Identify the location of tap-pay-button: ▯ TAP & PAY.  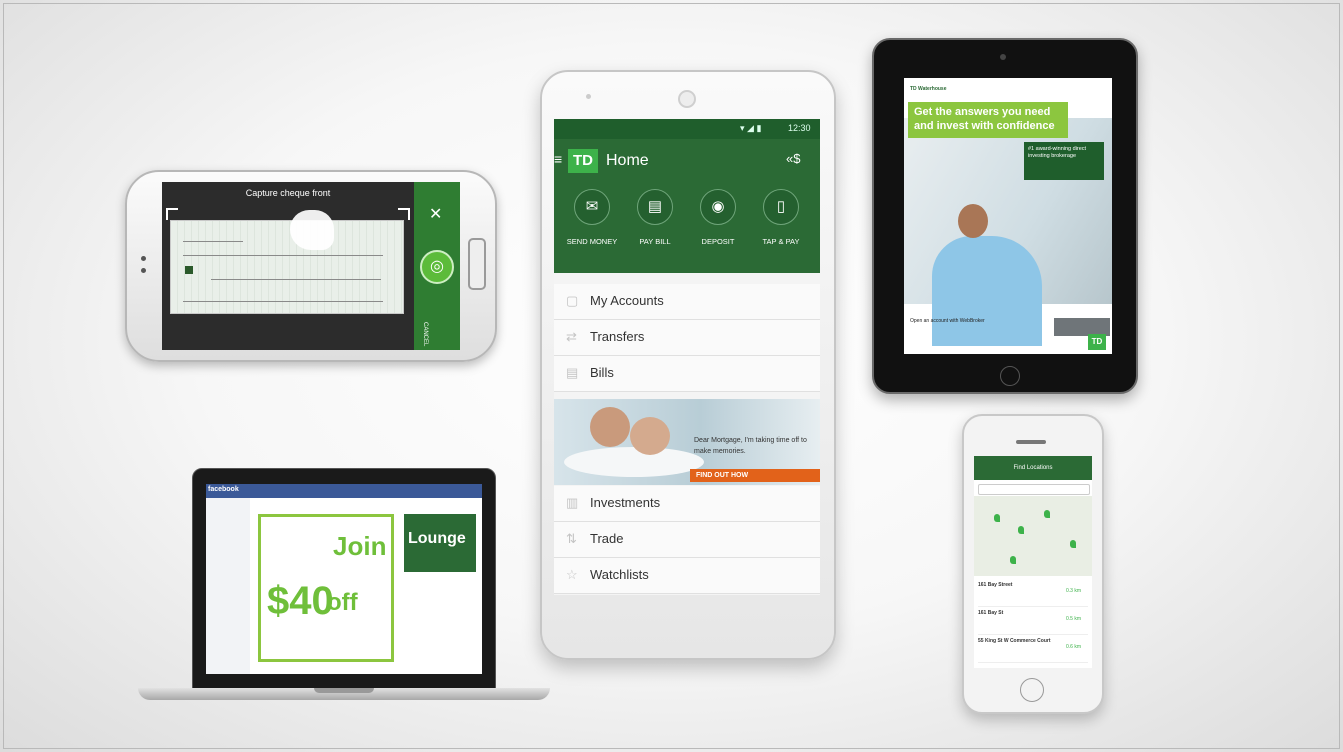
(781, 217).